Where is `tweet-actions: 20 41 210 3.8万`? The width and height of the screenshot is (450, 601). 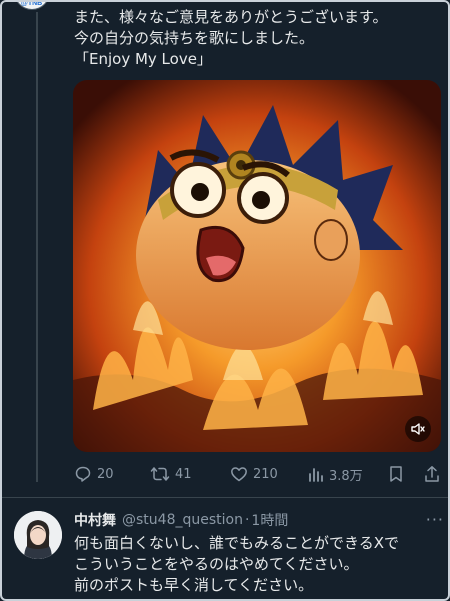 tweet-actions: 20 41 210 3.8万 is located at coordinates (259, 474).